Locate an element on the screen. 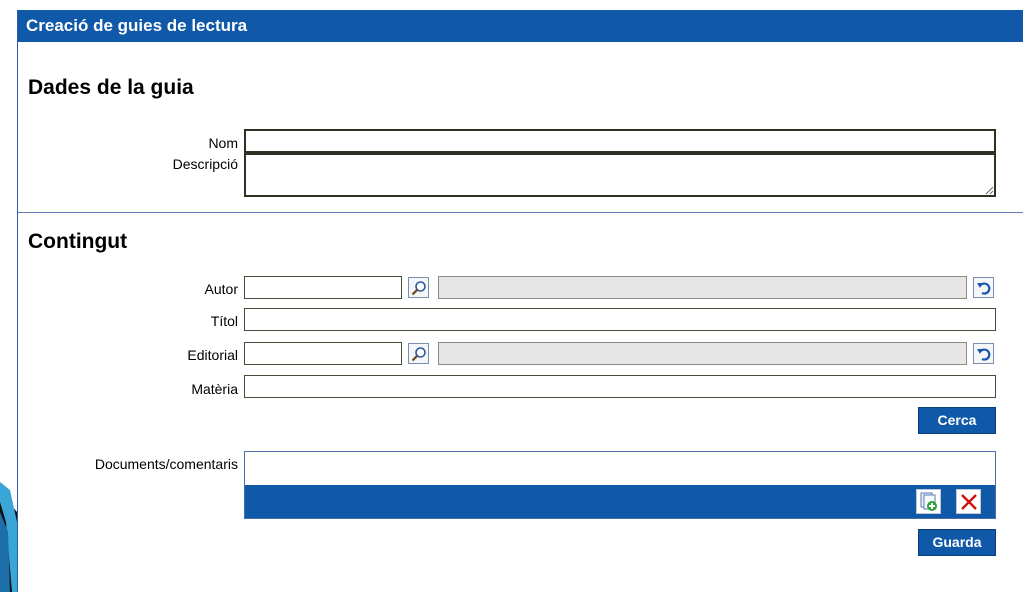 This screenshot has height=592, width=1023. resize-grip-icon is located at coordinates (989, 190).